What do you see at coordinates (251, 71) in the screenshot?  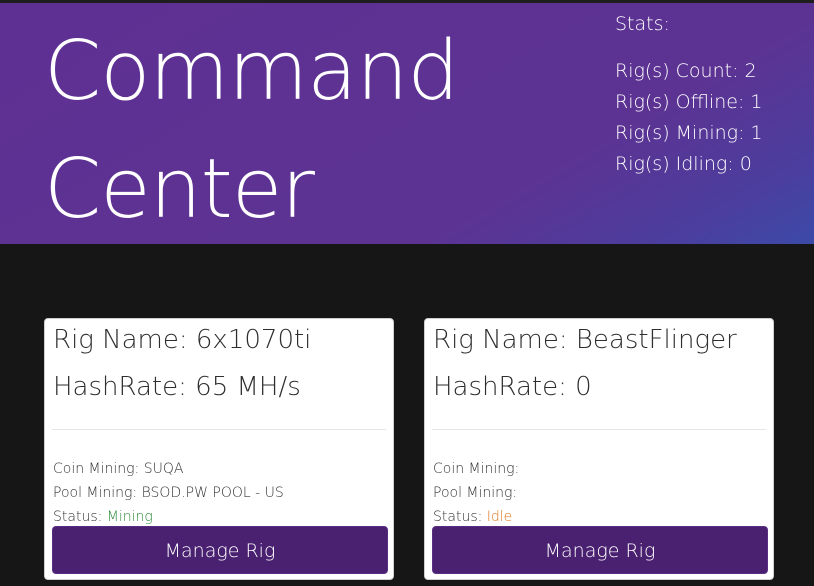 I see `page-title-line-1: Command` at bounding box center [251, 71].